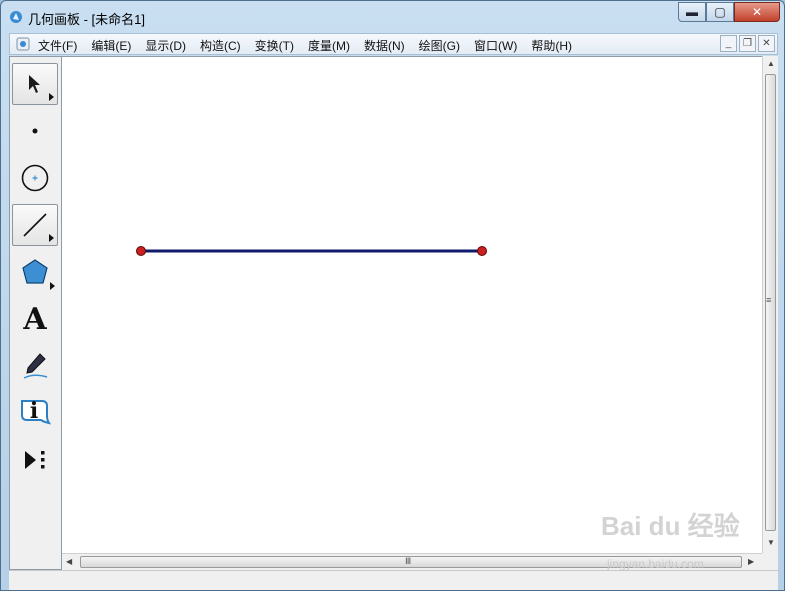  Describe the element at coordinates (482, 251) in the screenshot. I see `segment-endpoint-b` at that location.